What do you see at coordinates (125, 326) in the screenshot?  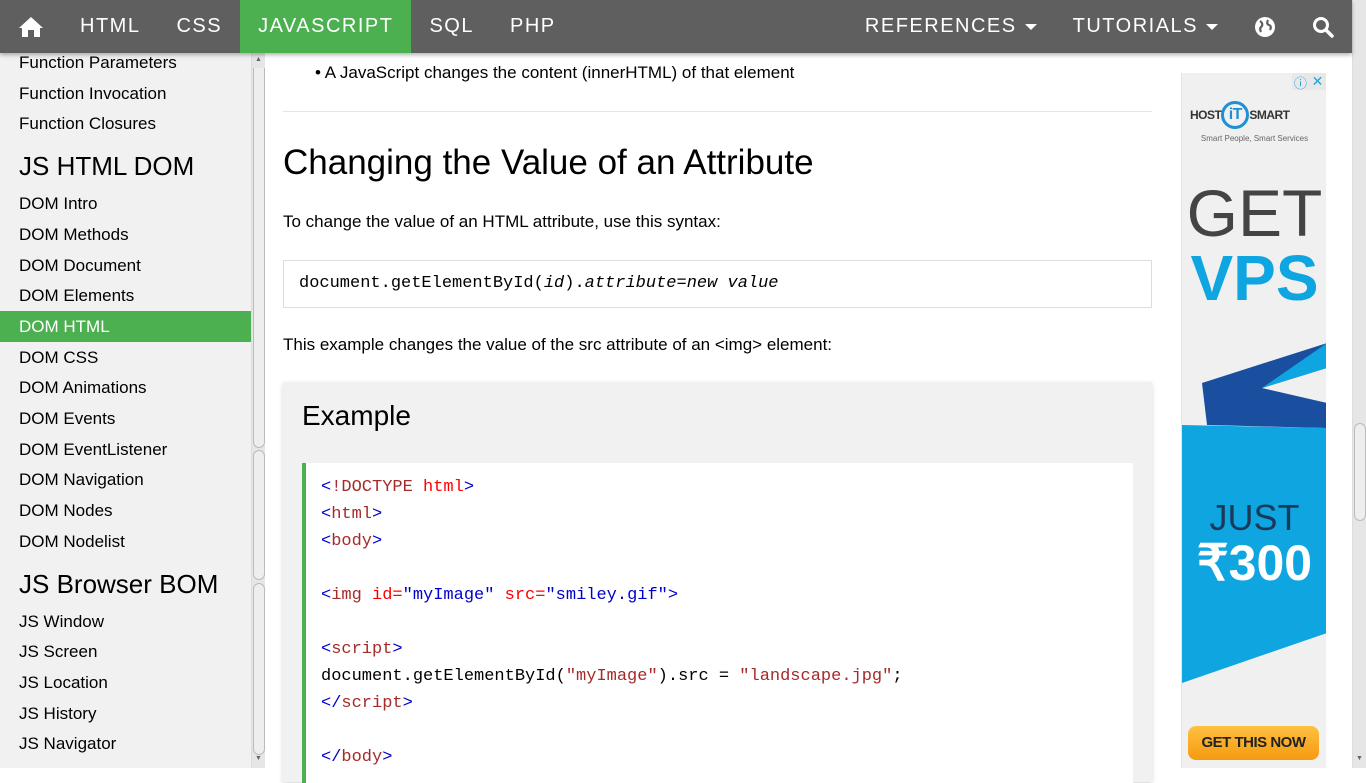 I see `sidebar-item-dom-html: DOM HTML` at bounding box center [125, 326].